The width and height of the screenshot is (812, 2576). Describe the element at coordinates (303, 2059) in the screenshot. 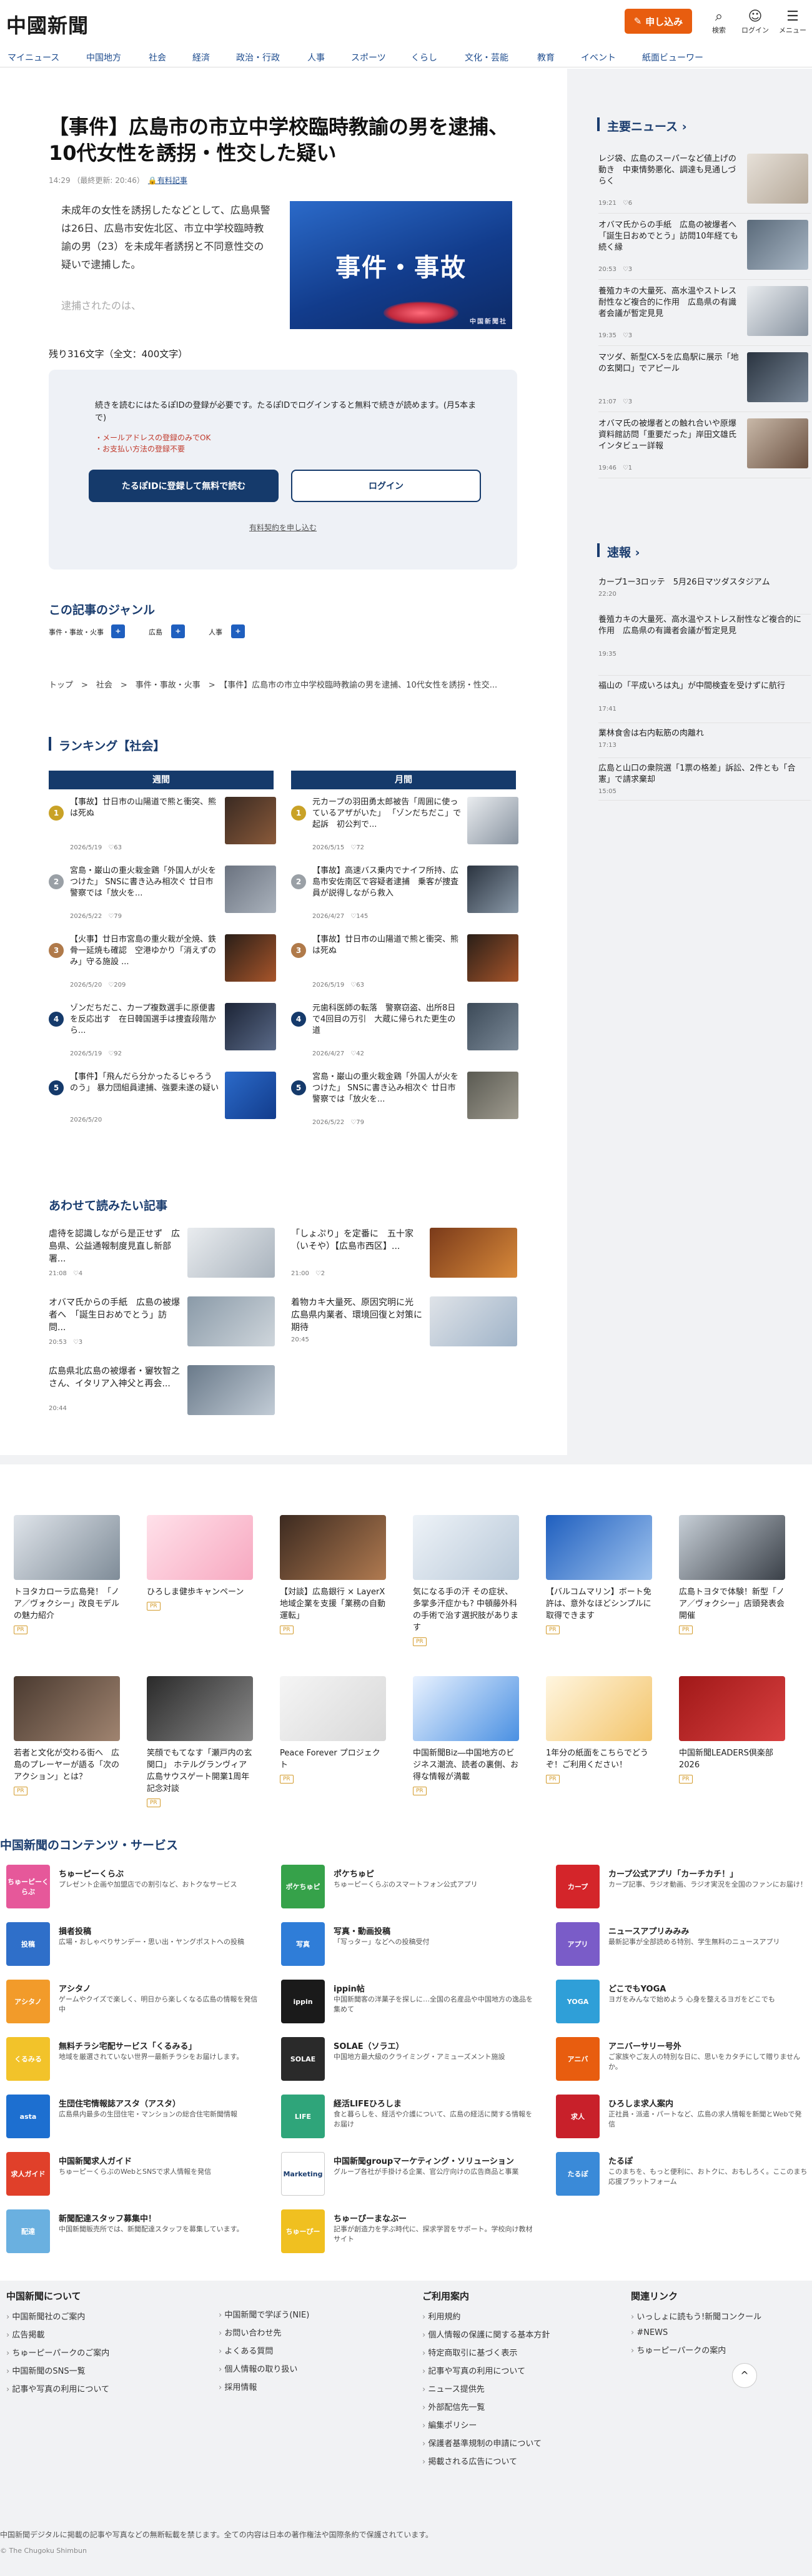

I see `service-logo-icon: SOLAE` at that location.